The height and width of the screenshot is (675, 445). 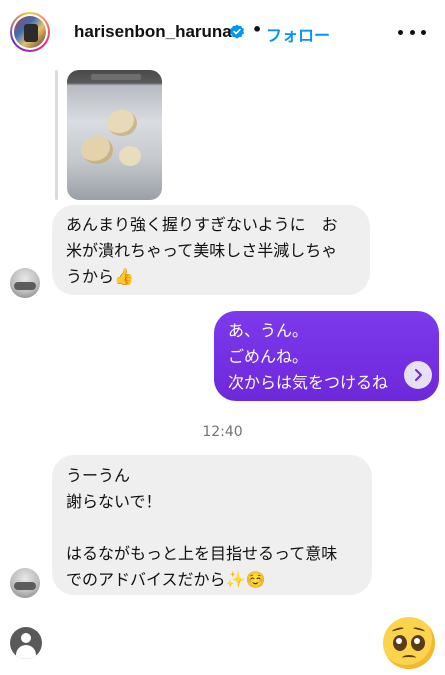 I want to click on incoming-message: あんまり強く握りすぎないように お 米が潰れちゃって美味しさ半減しちゃ うから👍, so click(x=211, y=250).